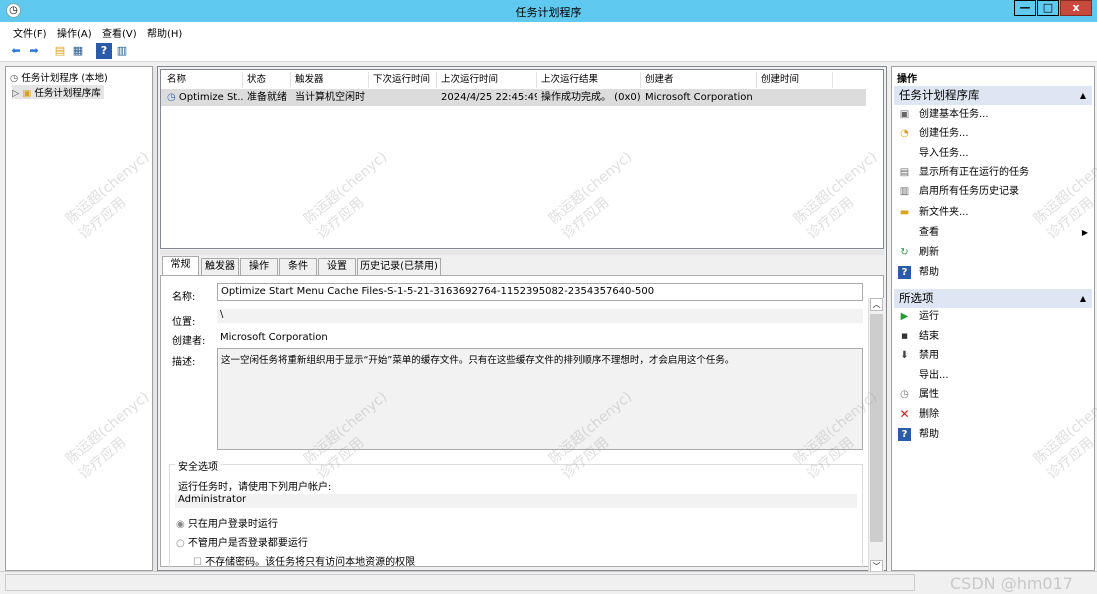 The height and width of the screenshot is (594, 1097). What do you see at coordinates (795, 98) in the screenshot?
I see `task-created` at bounding box center [795, 98].